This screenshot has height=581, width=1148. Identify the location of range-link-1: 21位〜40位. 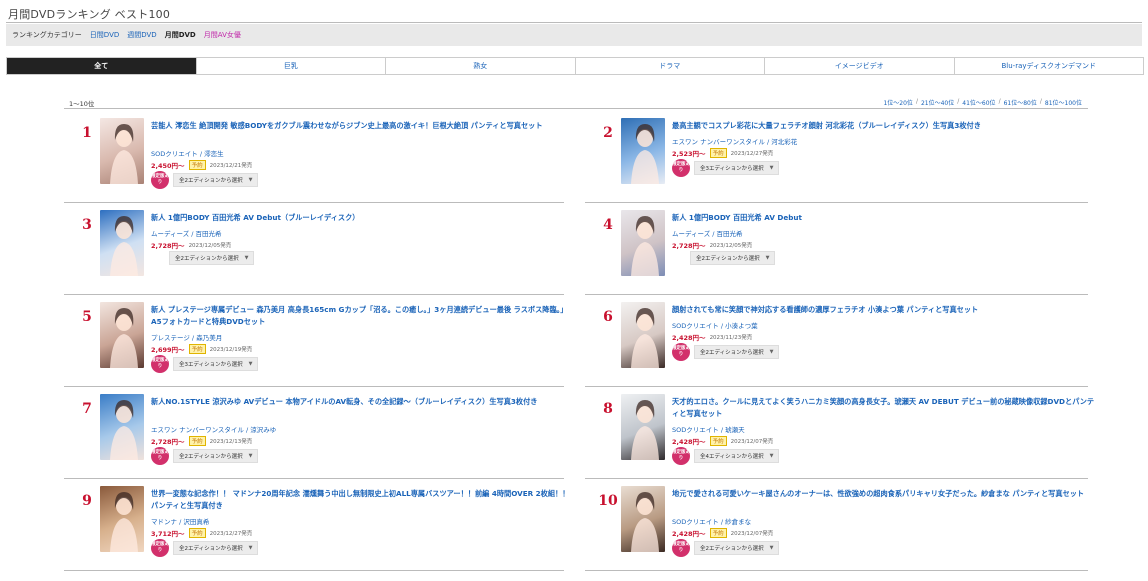
(937, 102).